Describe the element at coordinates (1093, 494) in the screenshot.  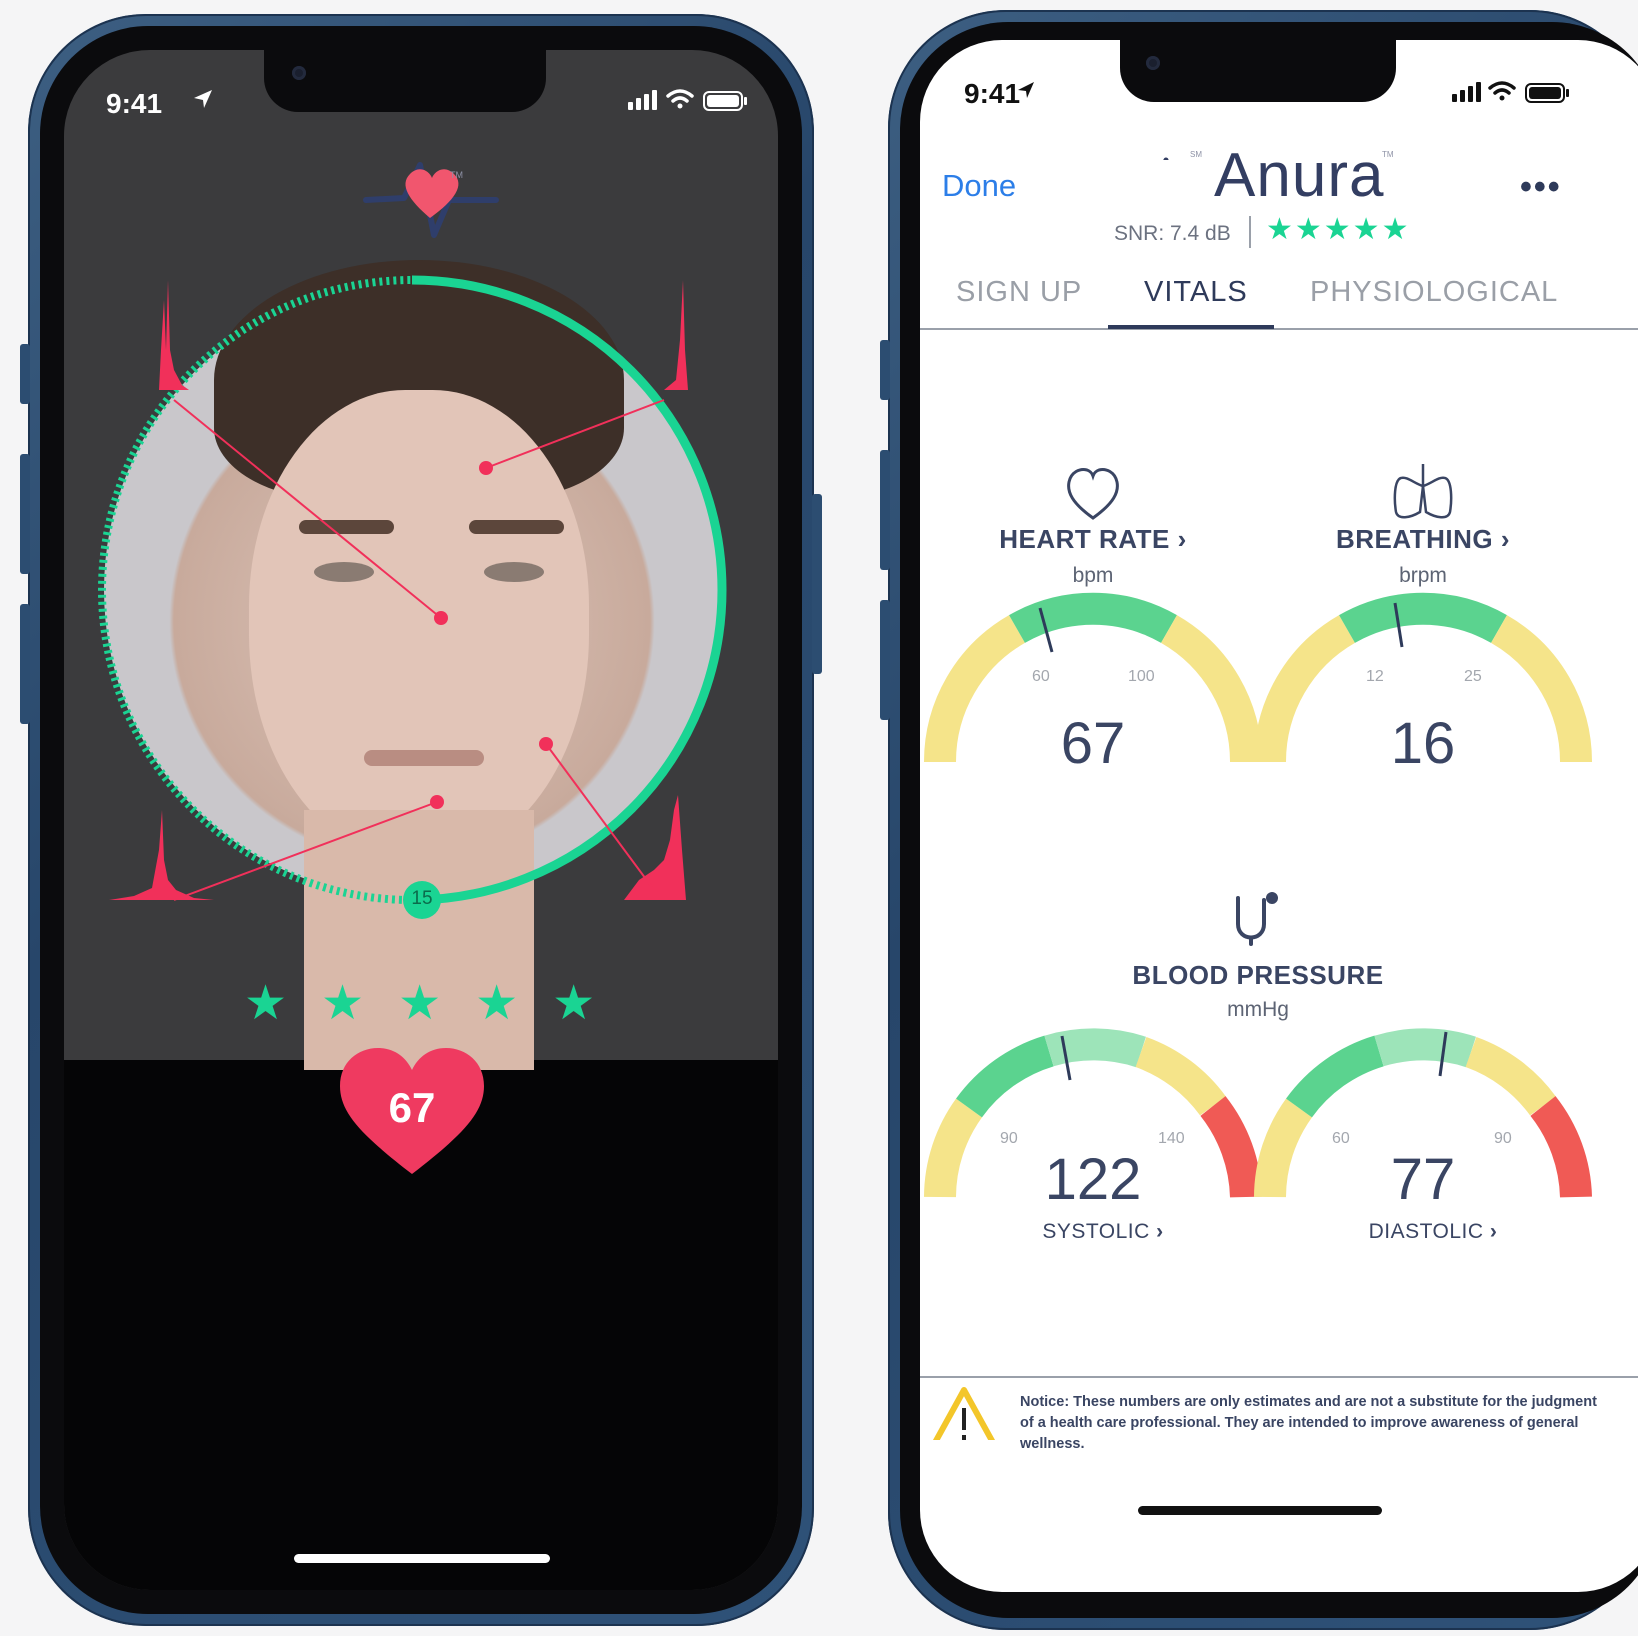
I see `heart-outline-icon` at that location.